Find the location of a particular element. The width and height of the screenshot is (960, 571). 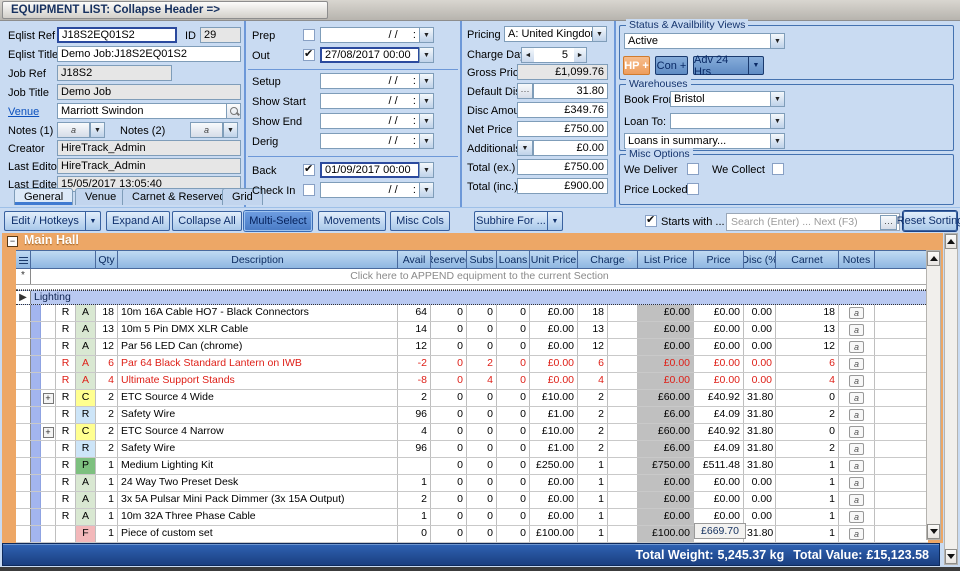

notes1-icon: a is located at coordinates (73, 130).